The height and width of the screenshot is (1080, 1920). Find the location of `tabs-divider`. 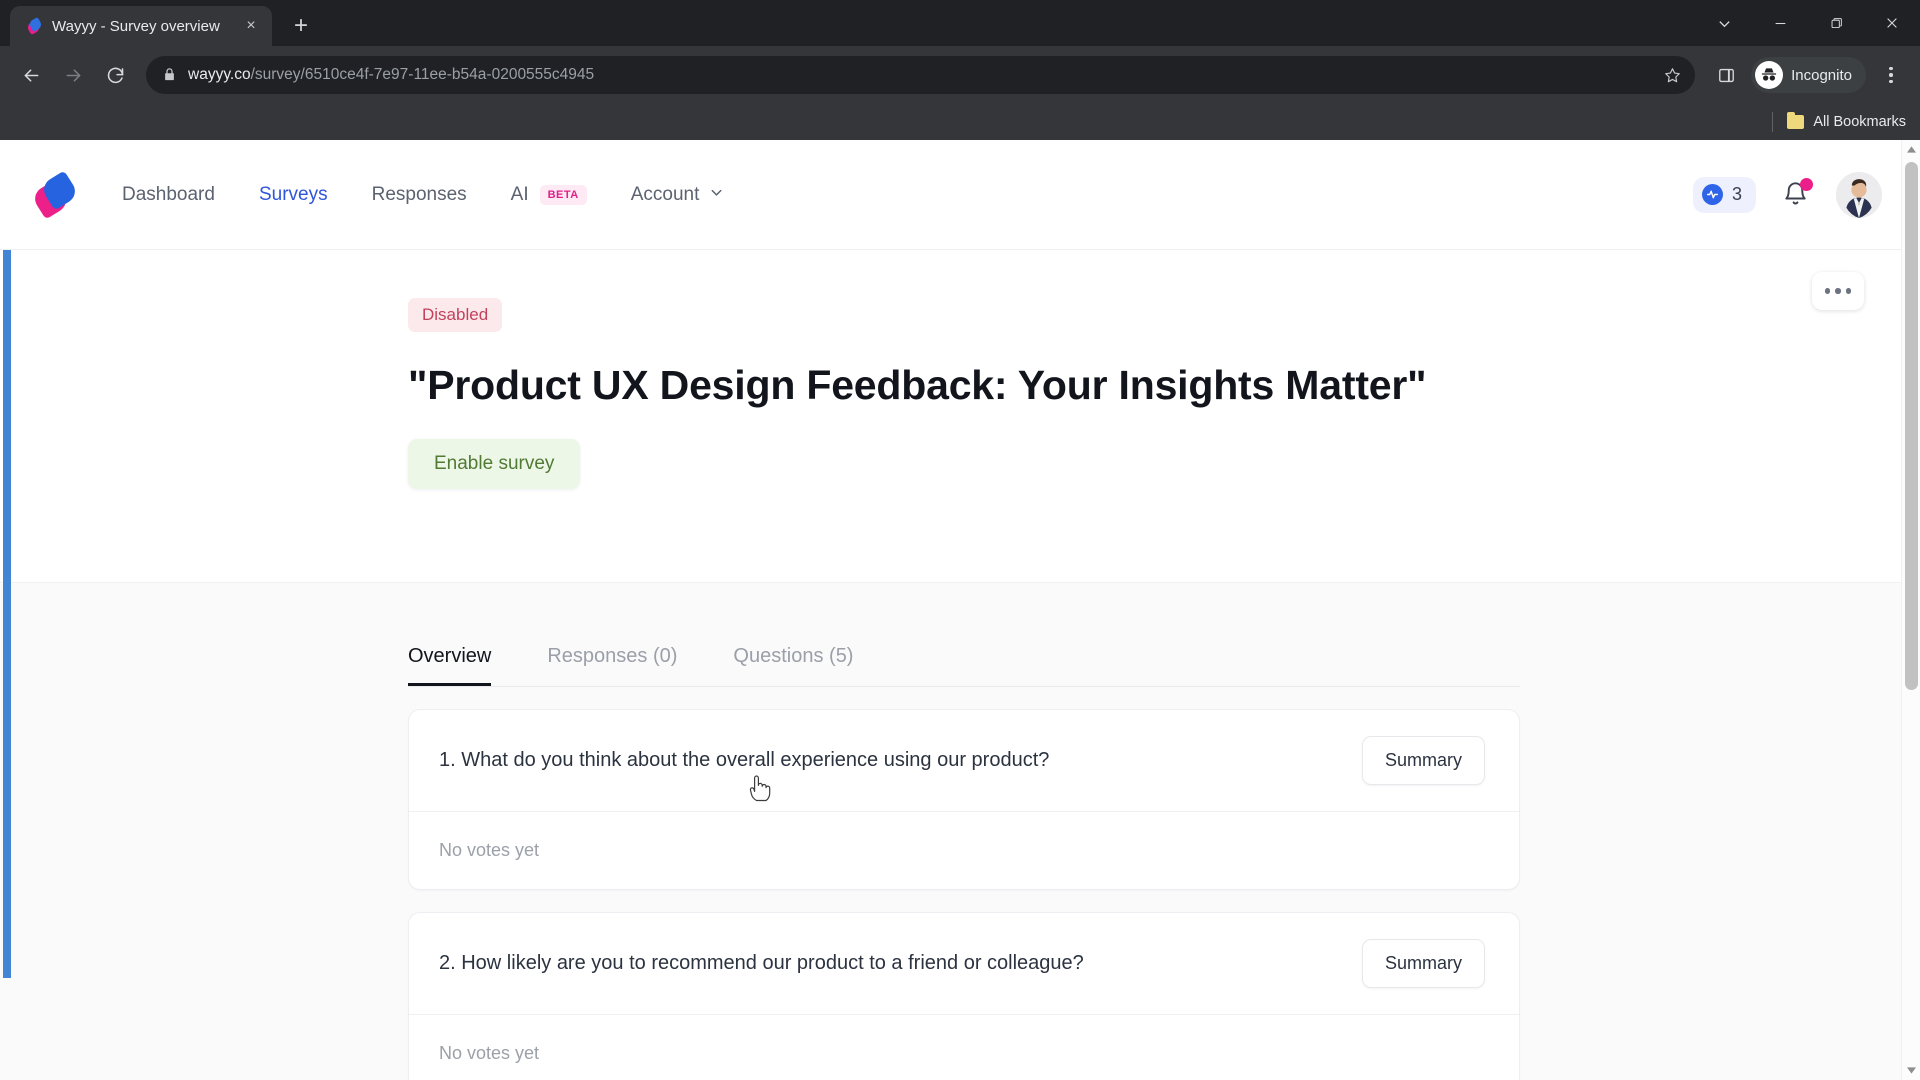

tabs-divider is located at coordinates (964, 686).